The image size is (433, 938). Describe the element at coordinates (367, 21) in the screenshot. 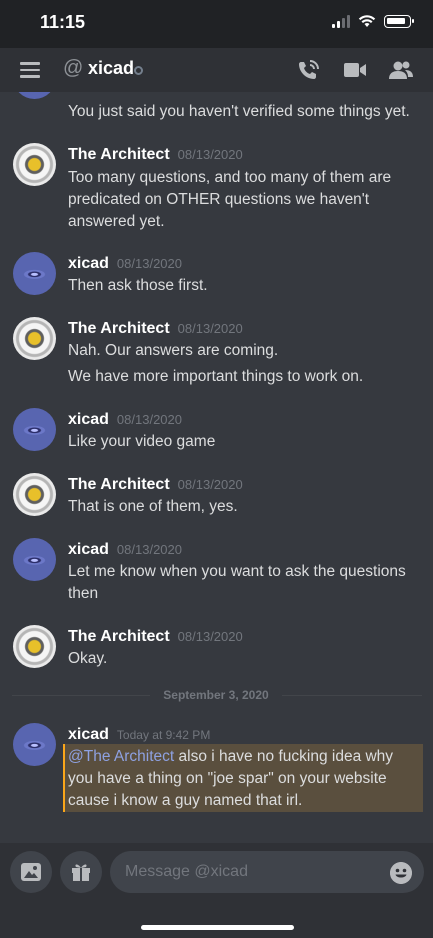

I see `wifi-icon` at that location.